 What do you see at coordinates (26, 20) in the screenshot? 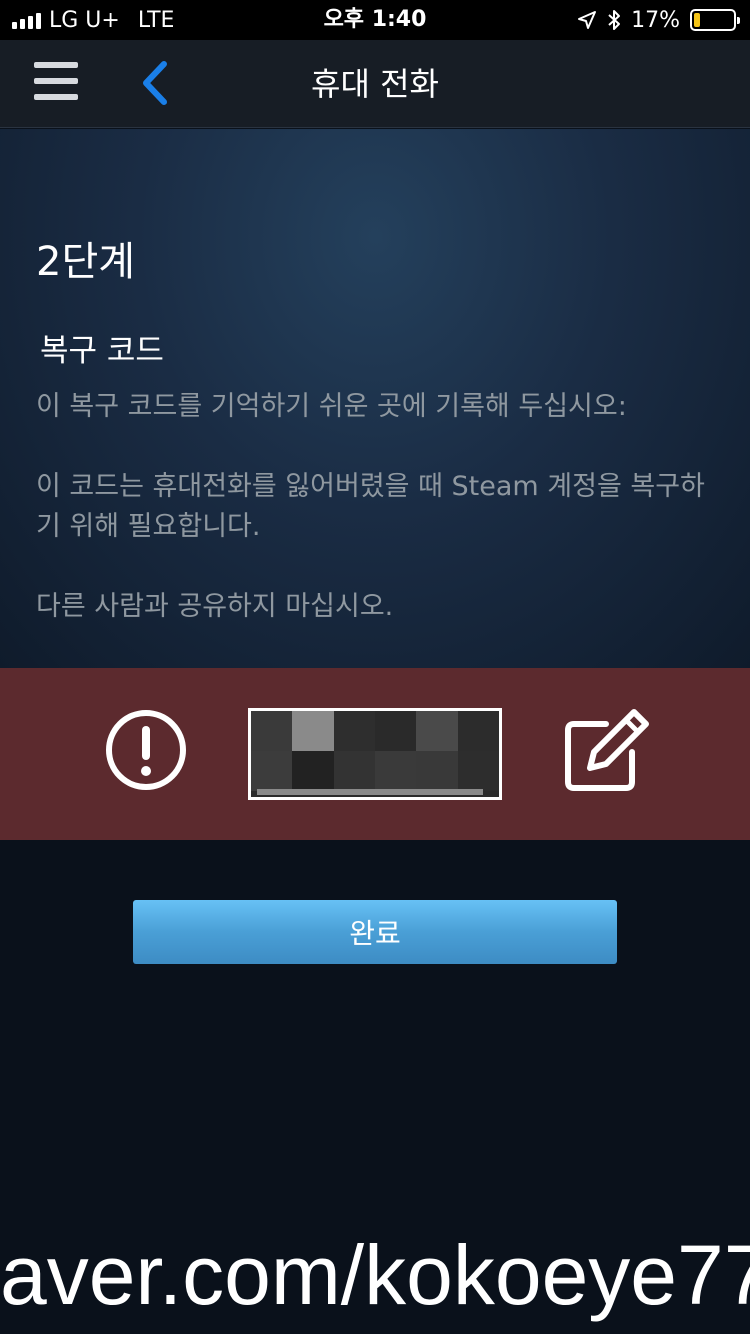
I see `signal-icon` at bounding box center [26, 20].